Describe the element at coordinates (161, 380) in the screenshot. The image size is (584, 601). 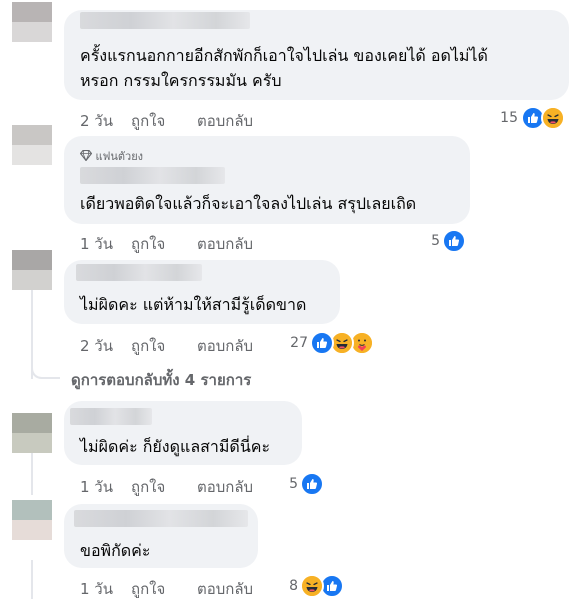
I see `view-replies-link: ดูการตอบกลับทั้ง 4 รายการ` at that location.